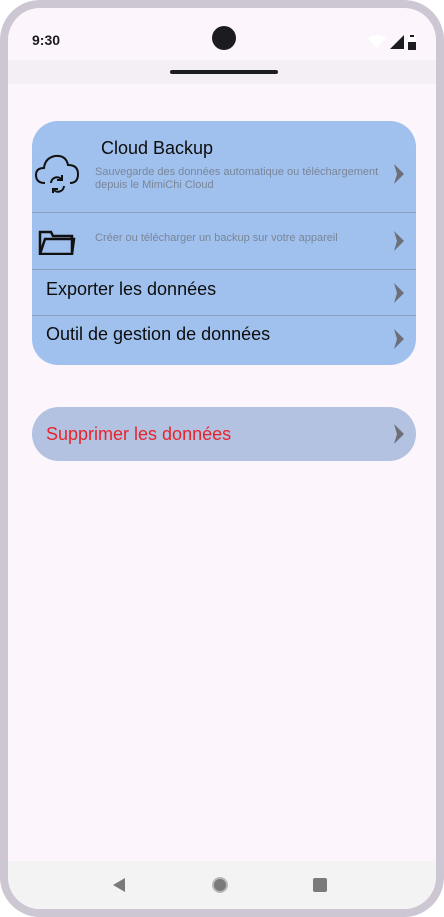 The width and height of the screenshot is (444, 917). I want to click on data-management-row: Outil de gestion de données, so click(224, 340).